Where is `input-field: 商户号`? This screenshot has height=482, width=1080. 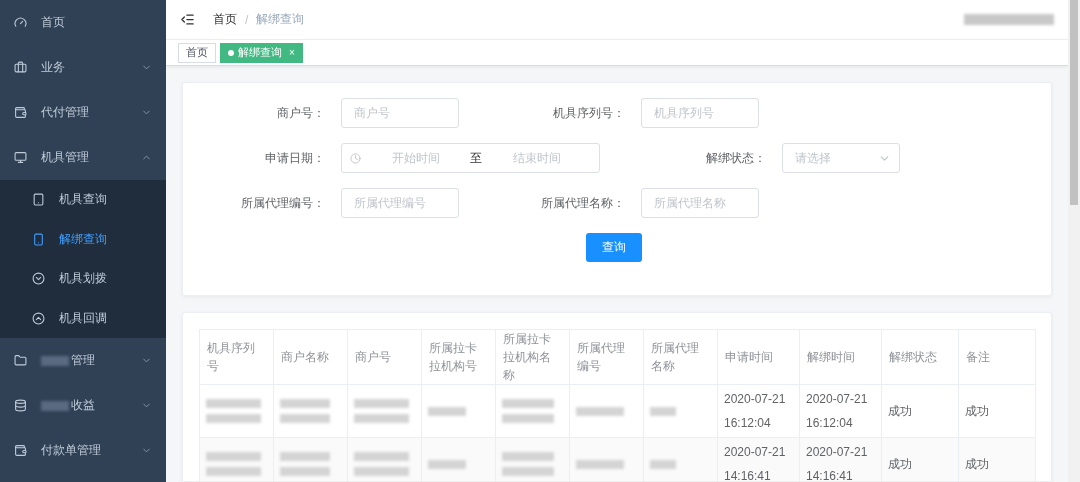 input-field: 商户号 is located at coordinates (400, 113).